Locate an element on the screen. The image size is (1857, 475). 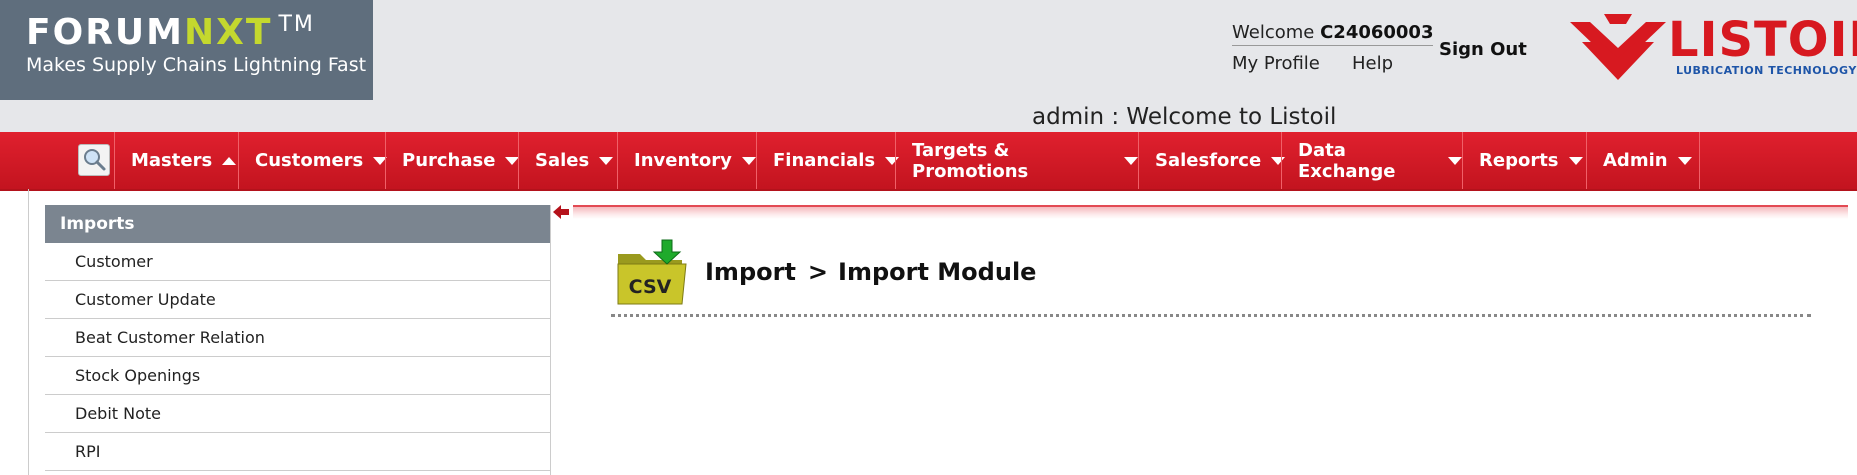
nav-purchase: Purchase is located at coordinates (452, 160).